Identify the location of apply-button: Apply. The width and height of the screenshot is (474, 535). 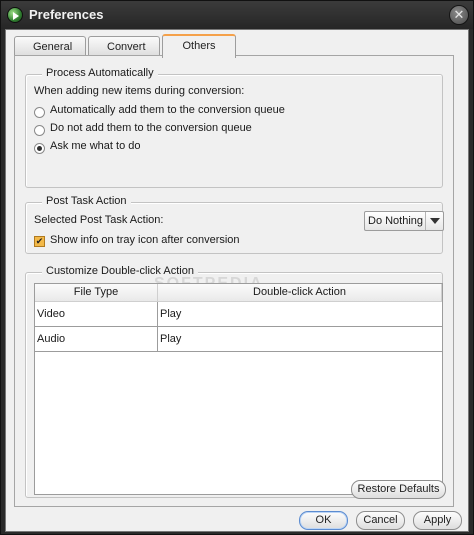
(437, 520).